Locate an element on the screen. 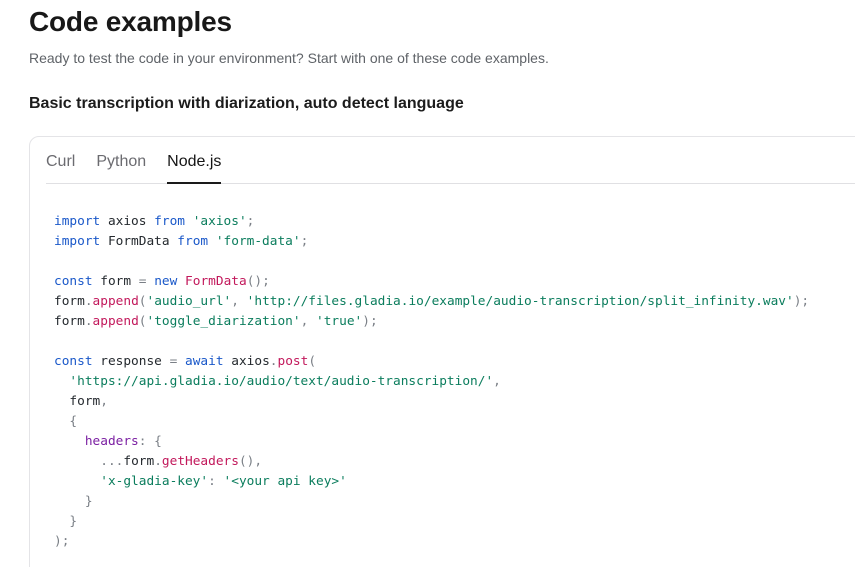 The height and width of the screenshot is (567, 855). code-token: 'toggle_diarization' is located at coordinates (223, 321).